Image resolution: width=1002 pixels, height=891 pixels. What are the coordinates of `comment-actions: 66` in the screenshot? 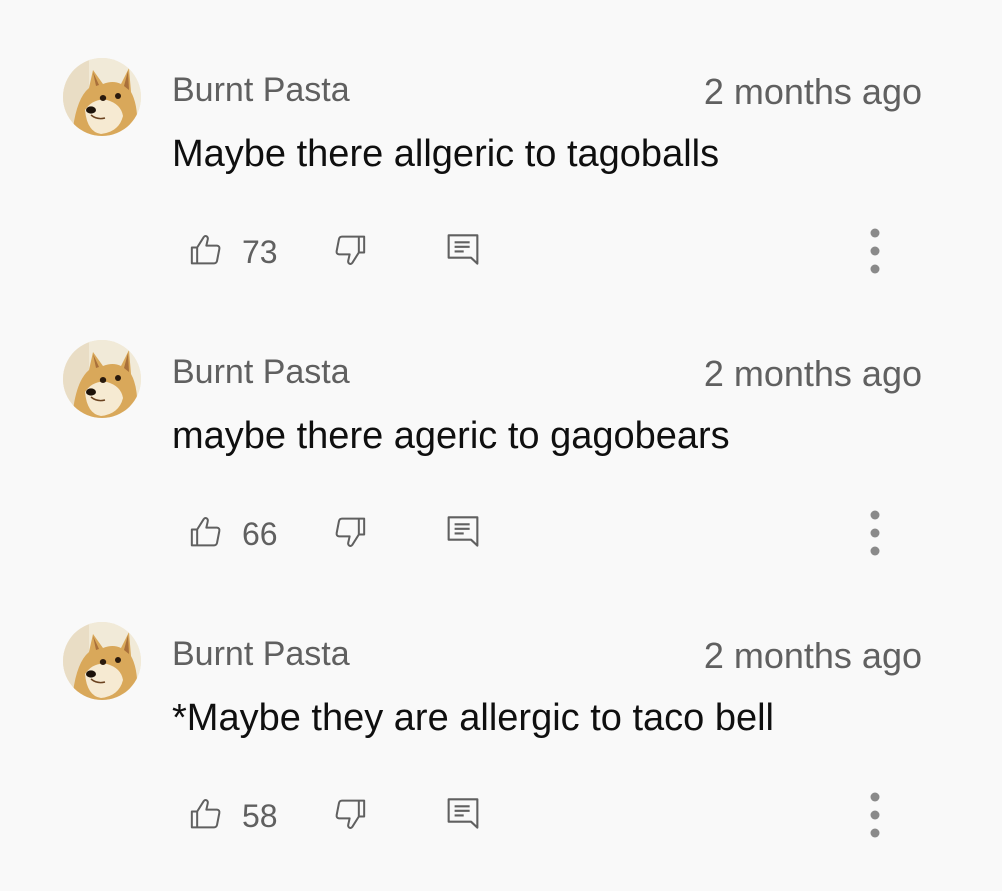 It's located at (501, 534).